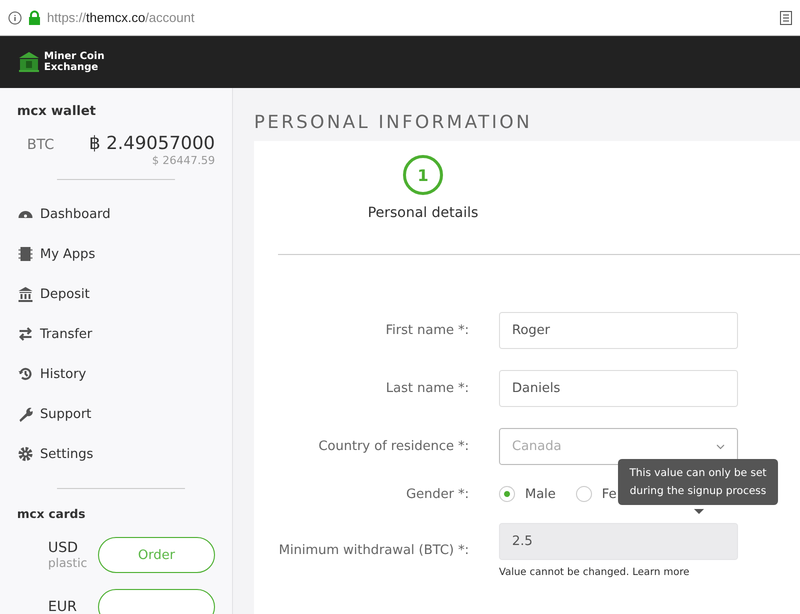  I want to click on help-text: Value cannot be changed. Learn more, so click(594, 572).